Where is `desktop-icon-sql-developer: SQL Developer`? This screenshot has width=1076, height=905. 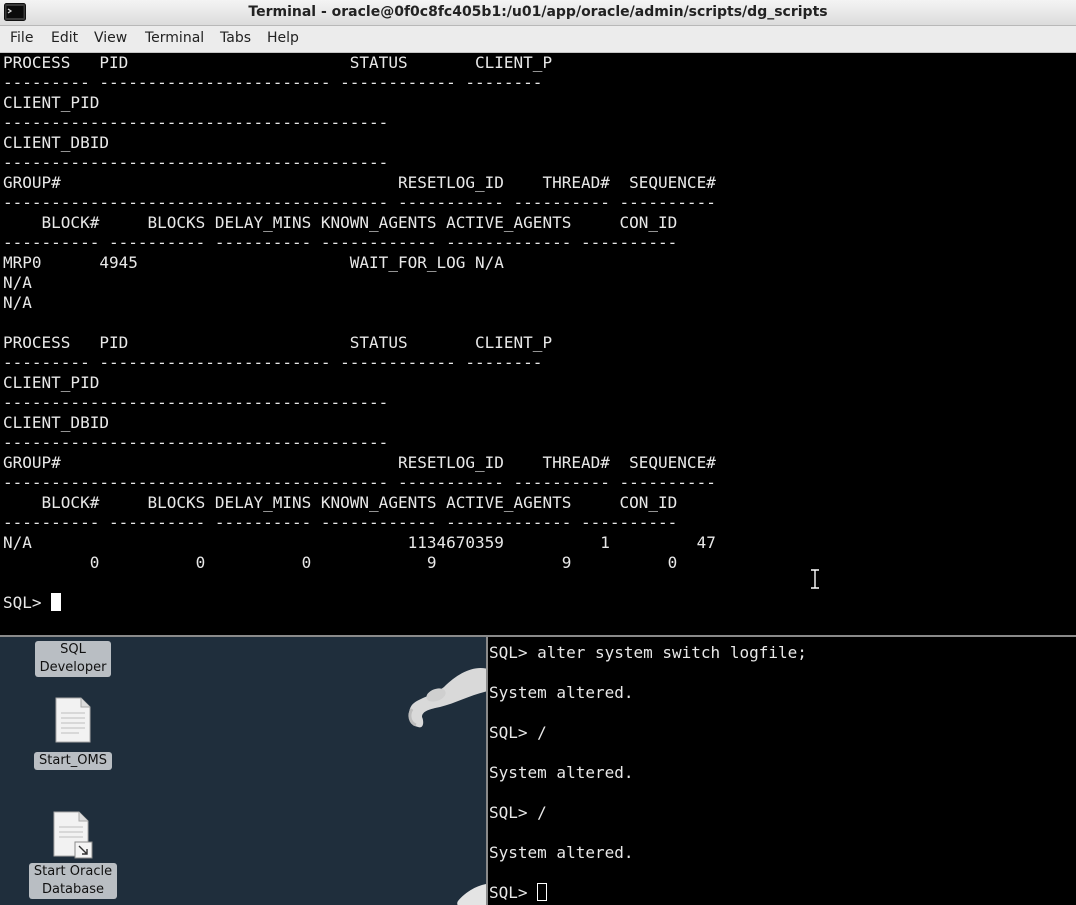 desktop-icon-sql-developer: SQL Developer is located at coordinates (73, 659).